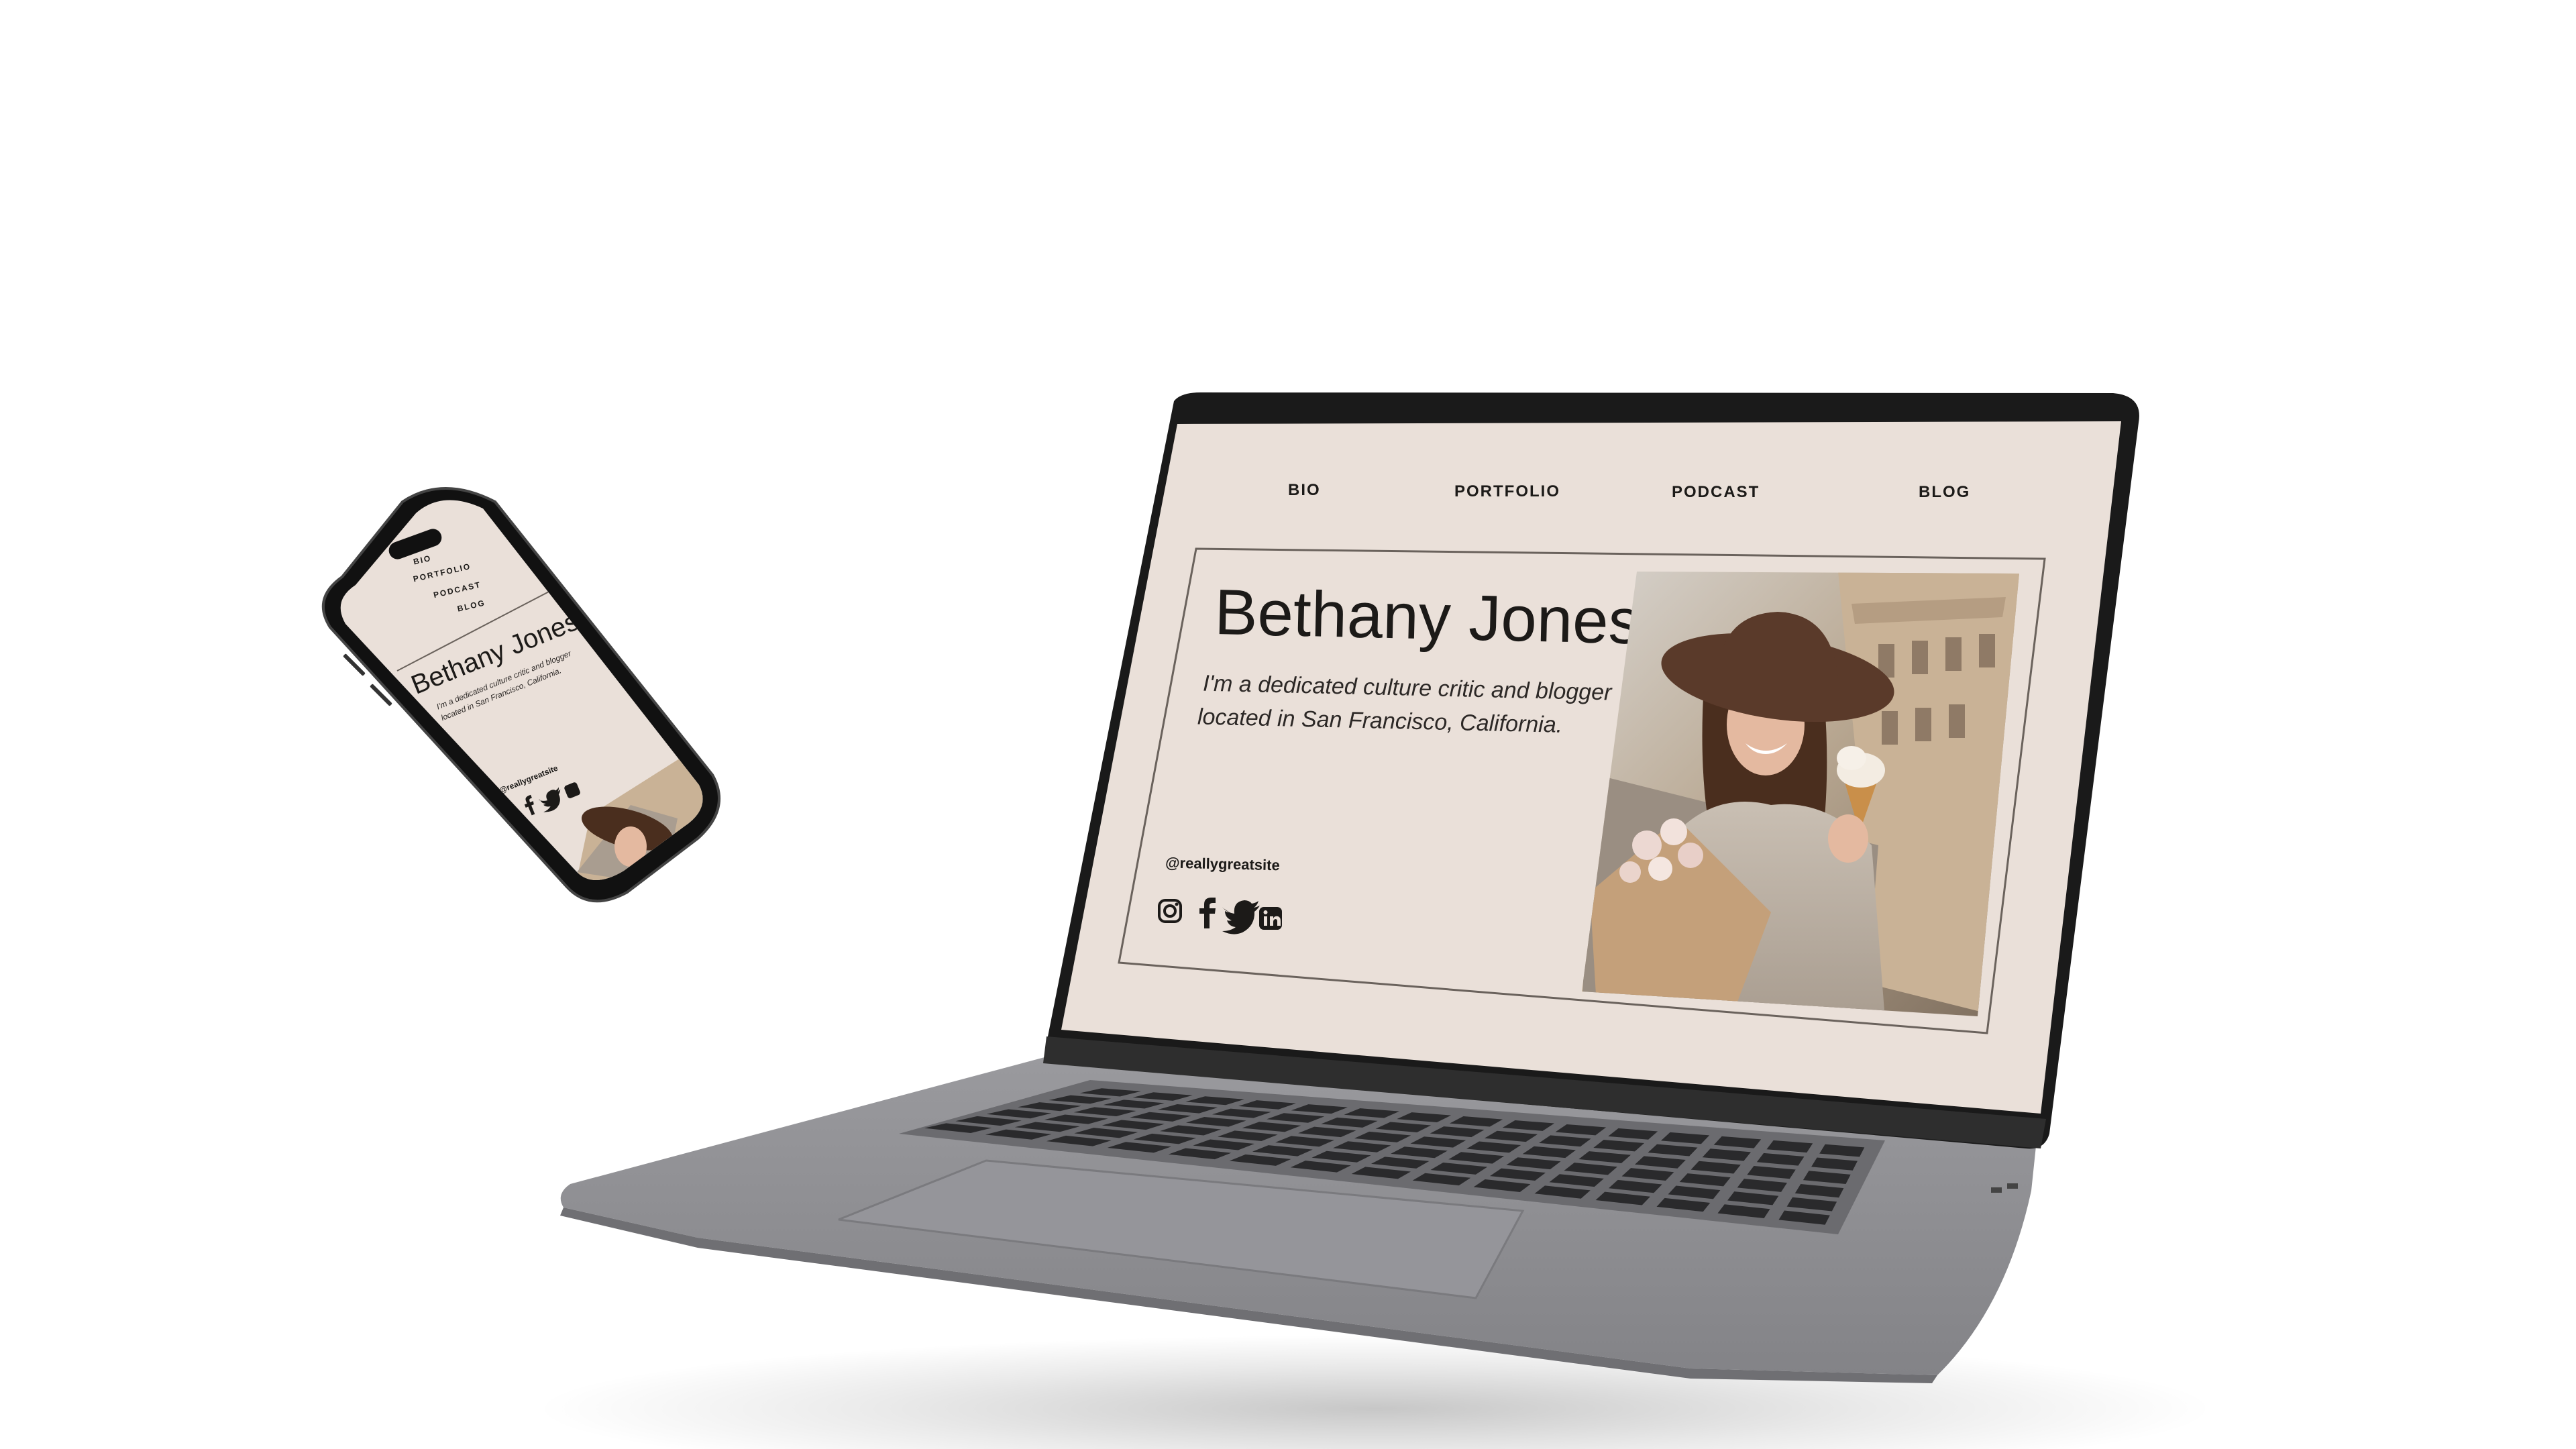  I want to click on nav-podcast: PODCAST, so click(1716, 492).